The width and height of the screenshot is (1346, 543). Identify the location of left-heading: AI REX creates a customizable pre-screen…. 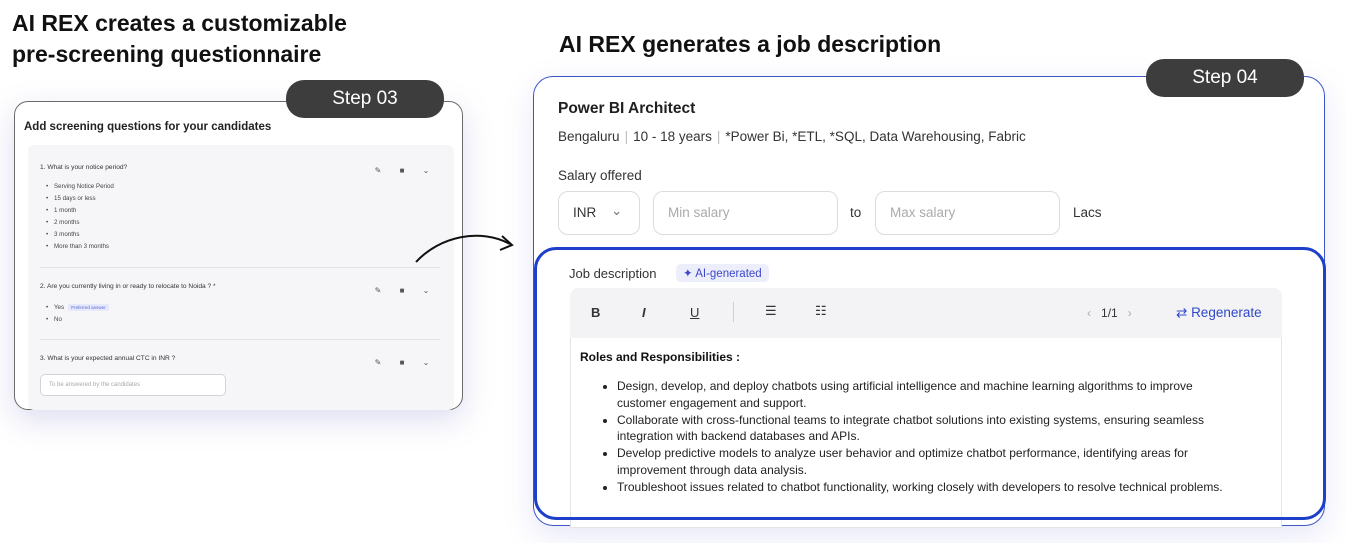
(179, 39).